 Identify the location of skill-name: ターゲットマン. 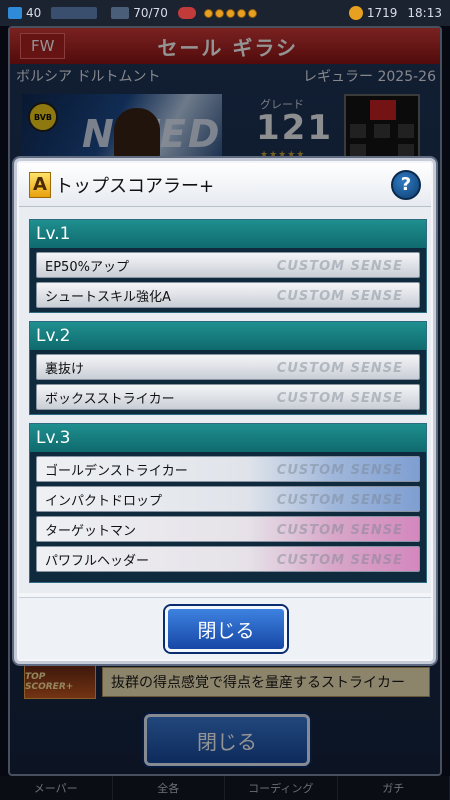
(91, 531).